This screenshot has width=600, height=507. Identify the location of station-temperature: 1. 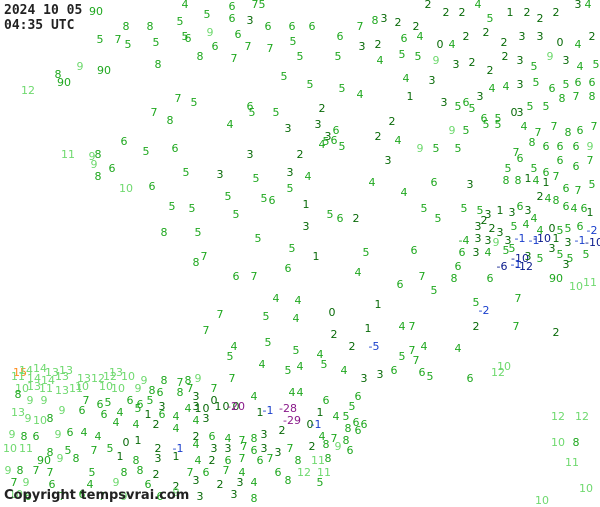
(546, 182).